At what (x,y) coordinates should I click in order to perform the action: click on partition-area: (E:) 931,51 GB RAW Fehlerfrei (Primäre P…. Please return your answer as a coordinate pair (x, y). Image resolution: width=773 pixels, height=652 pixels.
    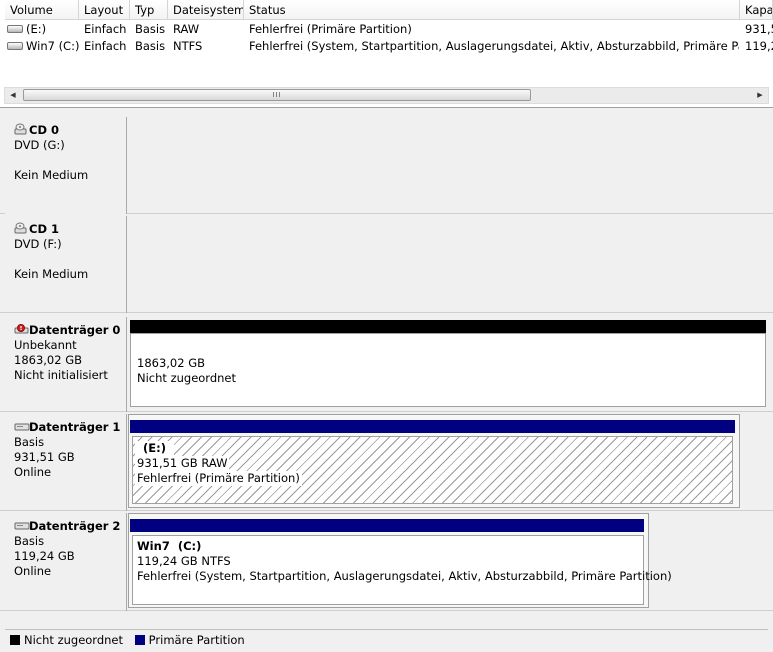
    Looking at the image, I should click on (449, 461).